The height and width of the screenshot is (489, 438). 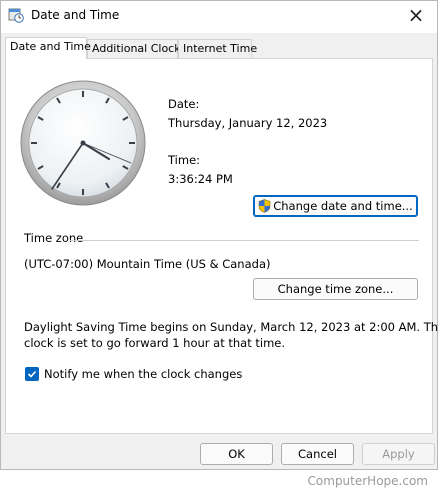 What do you see at coordinates (143, 374) in the screenshot?
I see `notify-label: Notify me when the clock changes` at bounding box center [143, 374].